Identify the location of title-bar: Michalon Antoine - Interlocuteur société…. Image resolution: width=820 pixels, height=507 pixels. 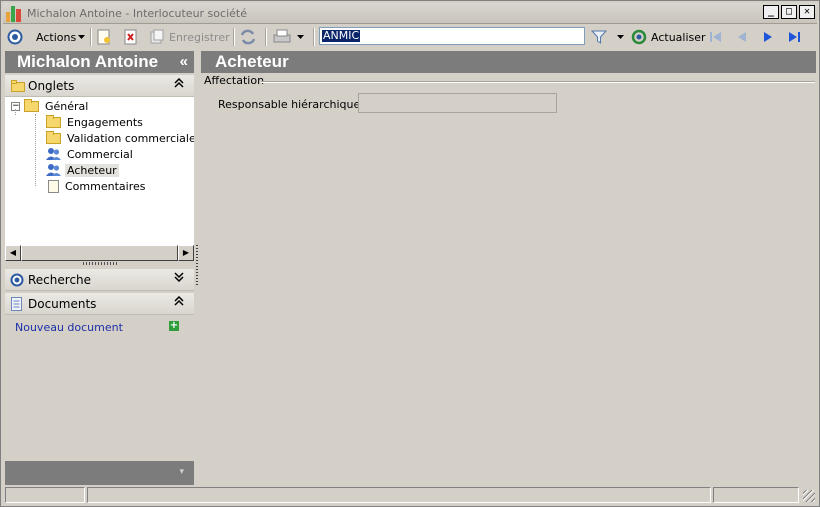
(410, 13).